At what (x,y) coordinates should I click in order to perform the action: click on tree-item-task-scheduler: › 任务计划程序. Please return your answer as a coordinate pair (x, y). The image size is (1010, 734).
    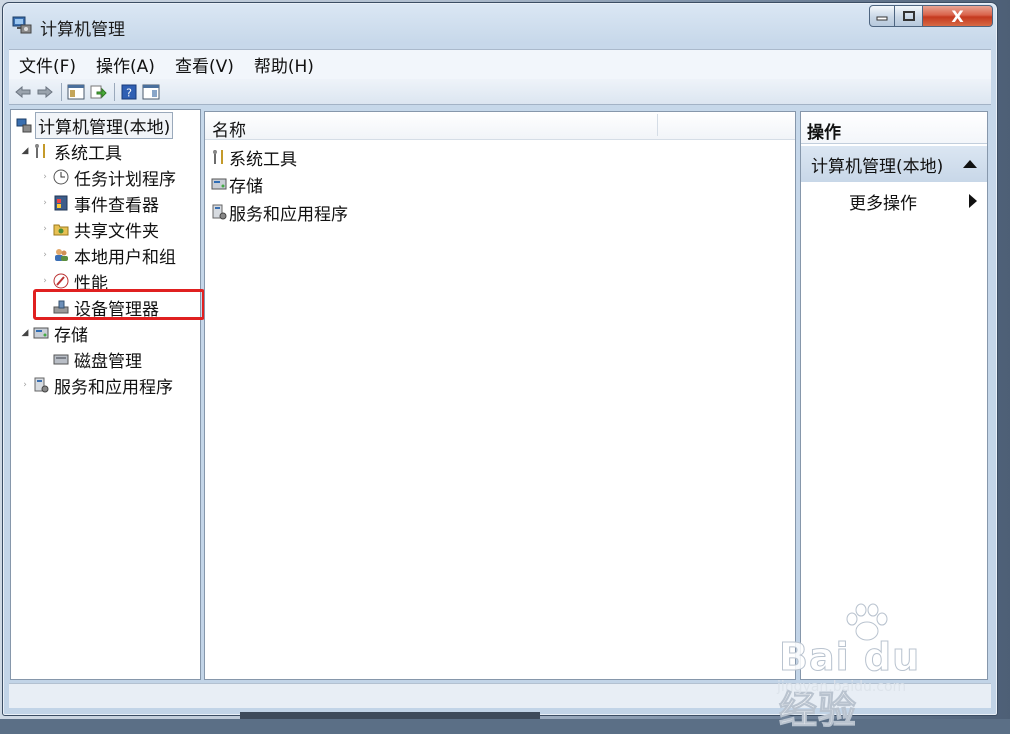
    Looking at the image, I should click on (108, 177).